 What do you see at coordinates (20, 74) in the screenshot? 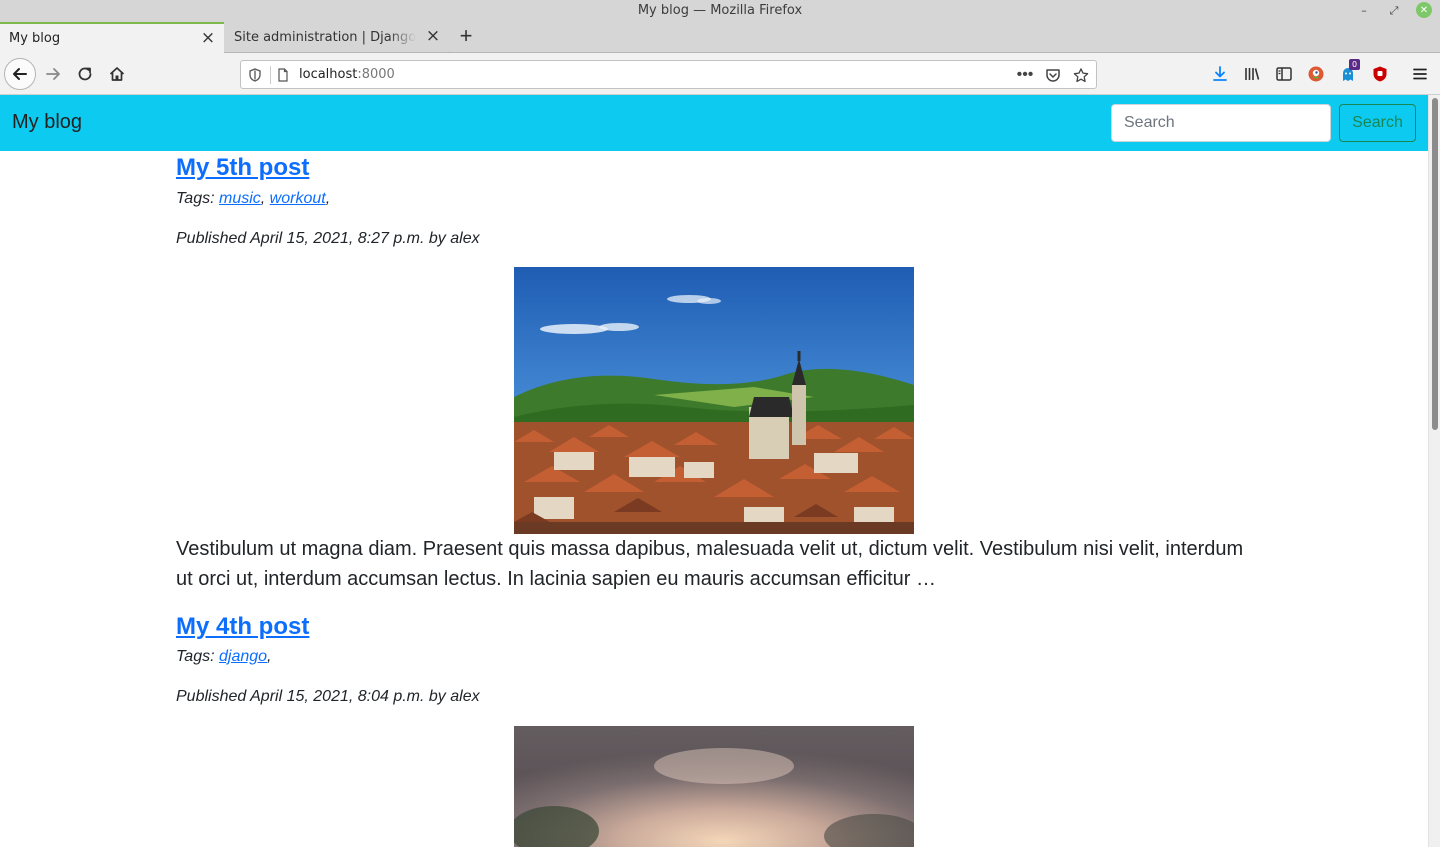
I see `back-arrow-icon` at bounding box center [20, 74].